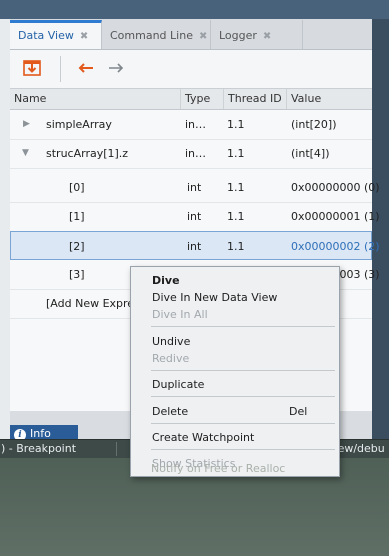 This screenshot has width=389, height=556. What do you see at coordinates (195, 217) in the screenshot?
I see `table-row: [1] int 1.1 0x00000001 (1)` at bounding box center [195, 217].